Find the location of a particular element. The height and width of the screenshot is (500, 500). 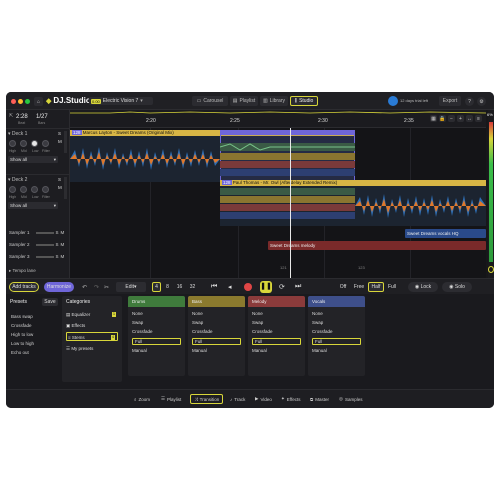

pause-icon: ❚❚ is located at coordinates (266, 287).